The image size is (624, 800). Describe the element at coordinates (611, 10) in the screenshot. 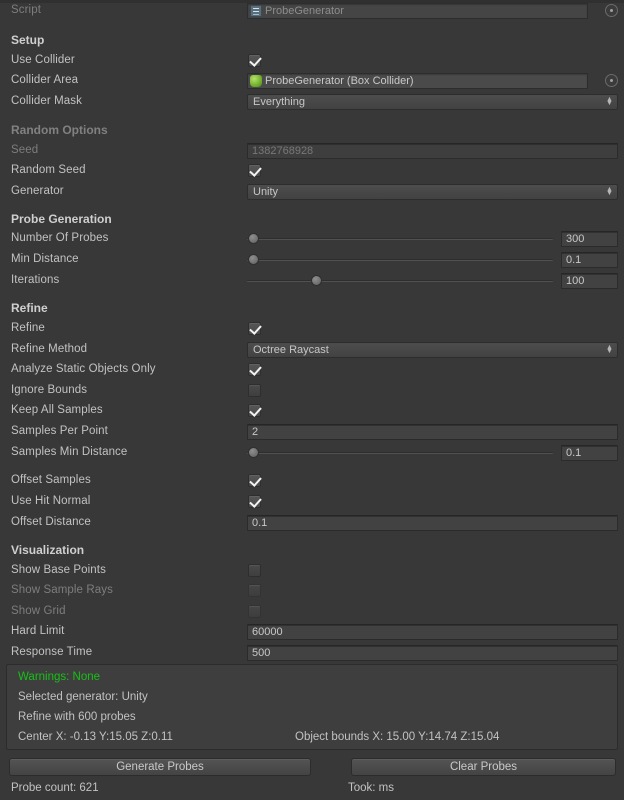

I see `script-object-picker-icon` at that location.